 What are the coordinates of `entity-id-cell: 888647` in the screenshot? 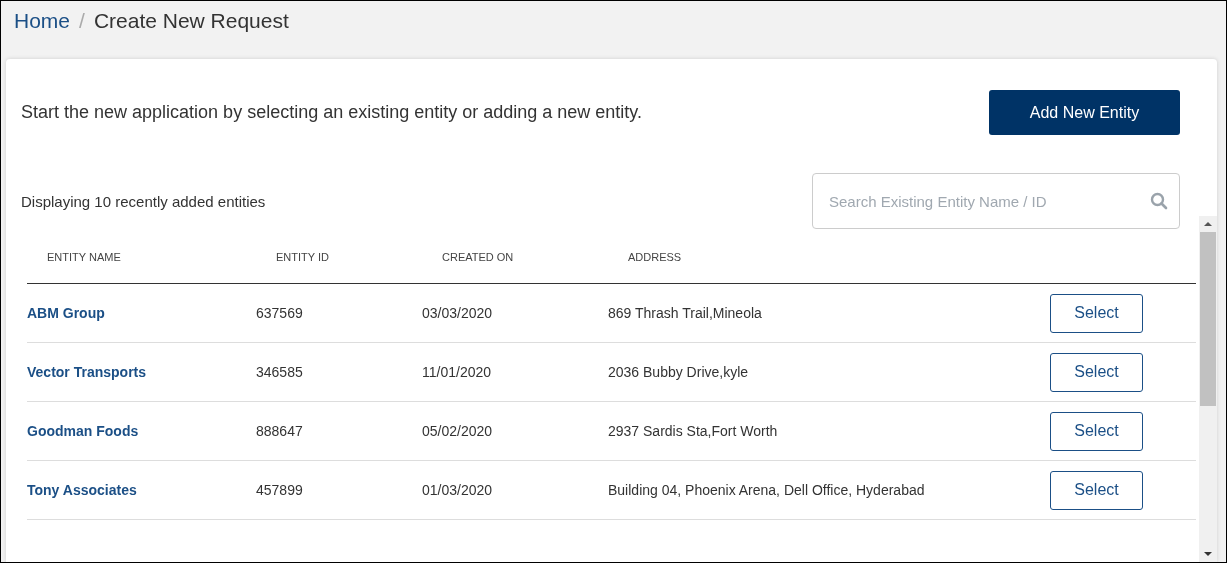 It's located at (279, 431).